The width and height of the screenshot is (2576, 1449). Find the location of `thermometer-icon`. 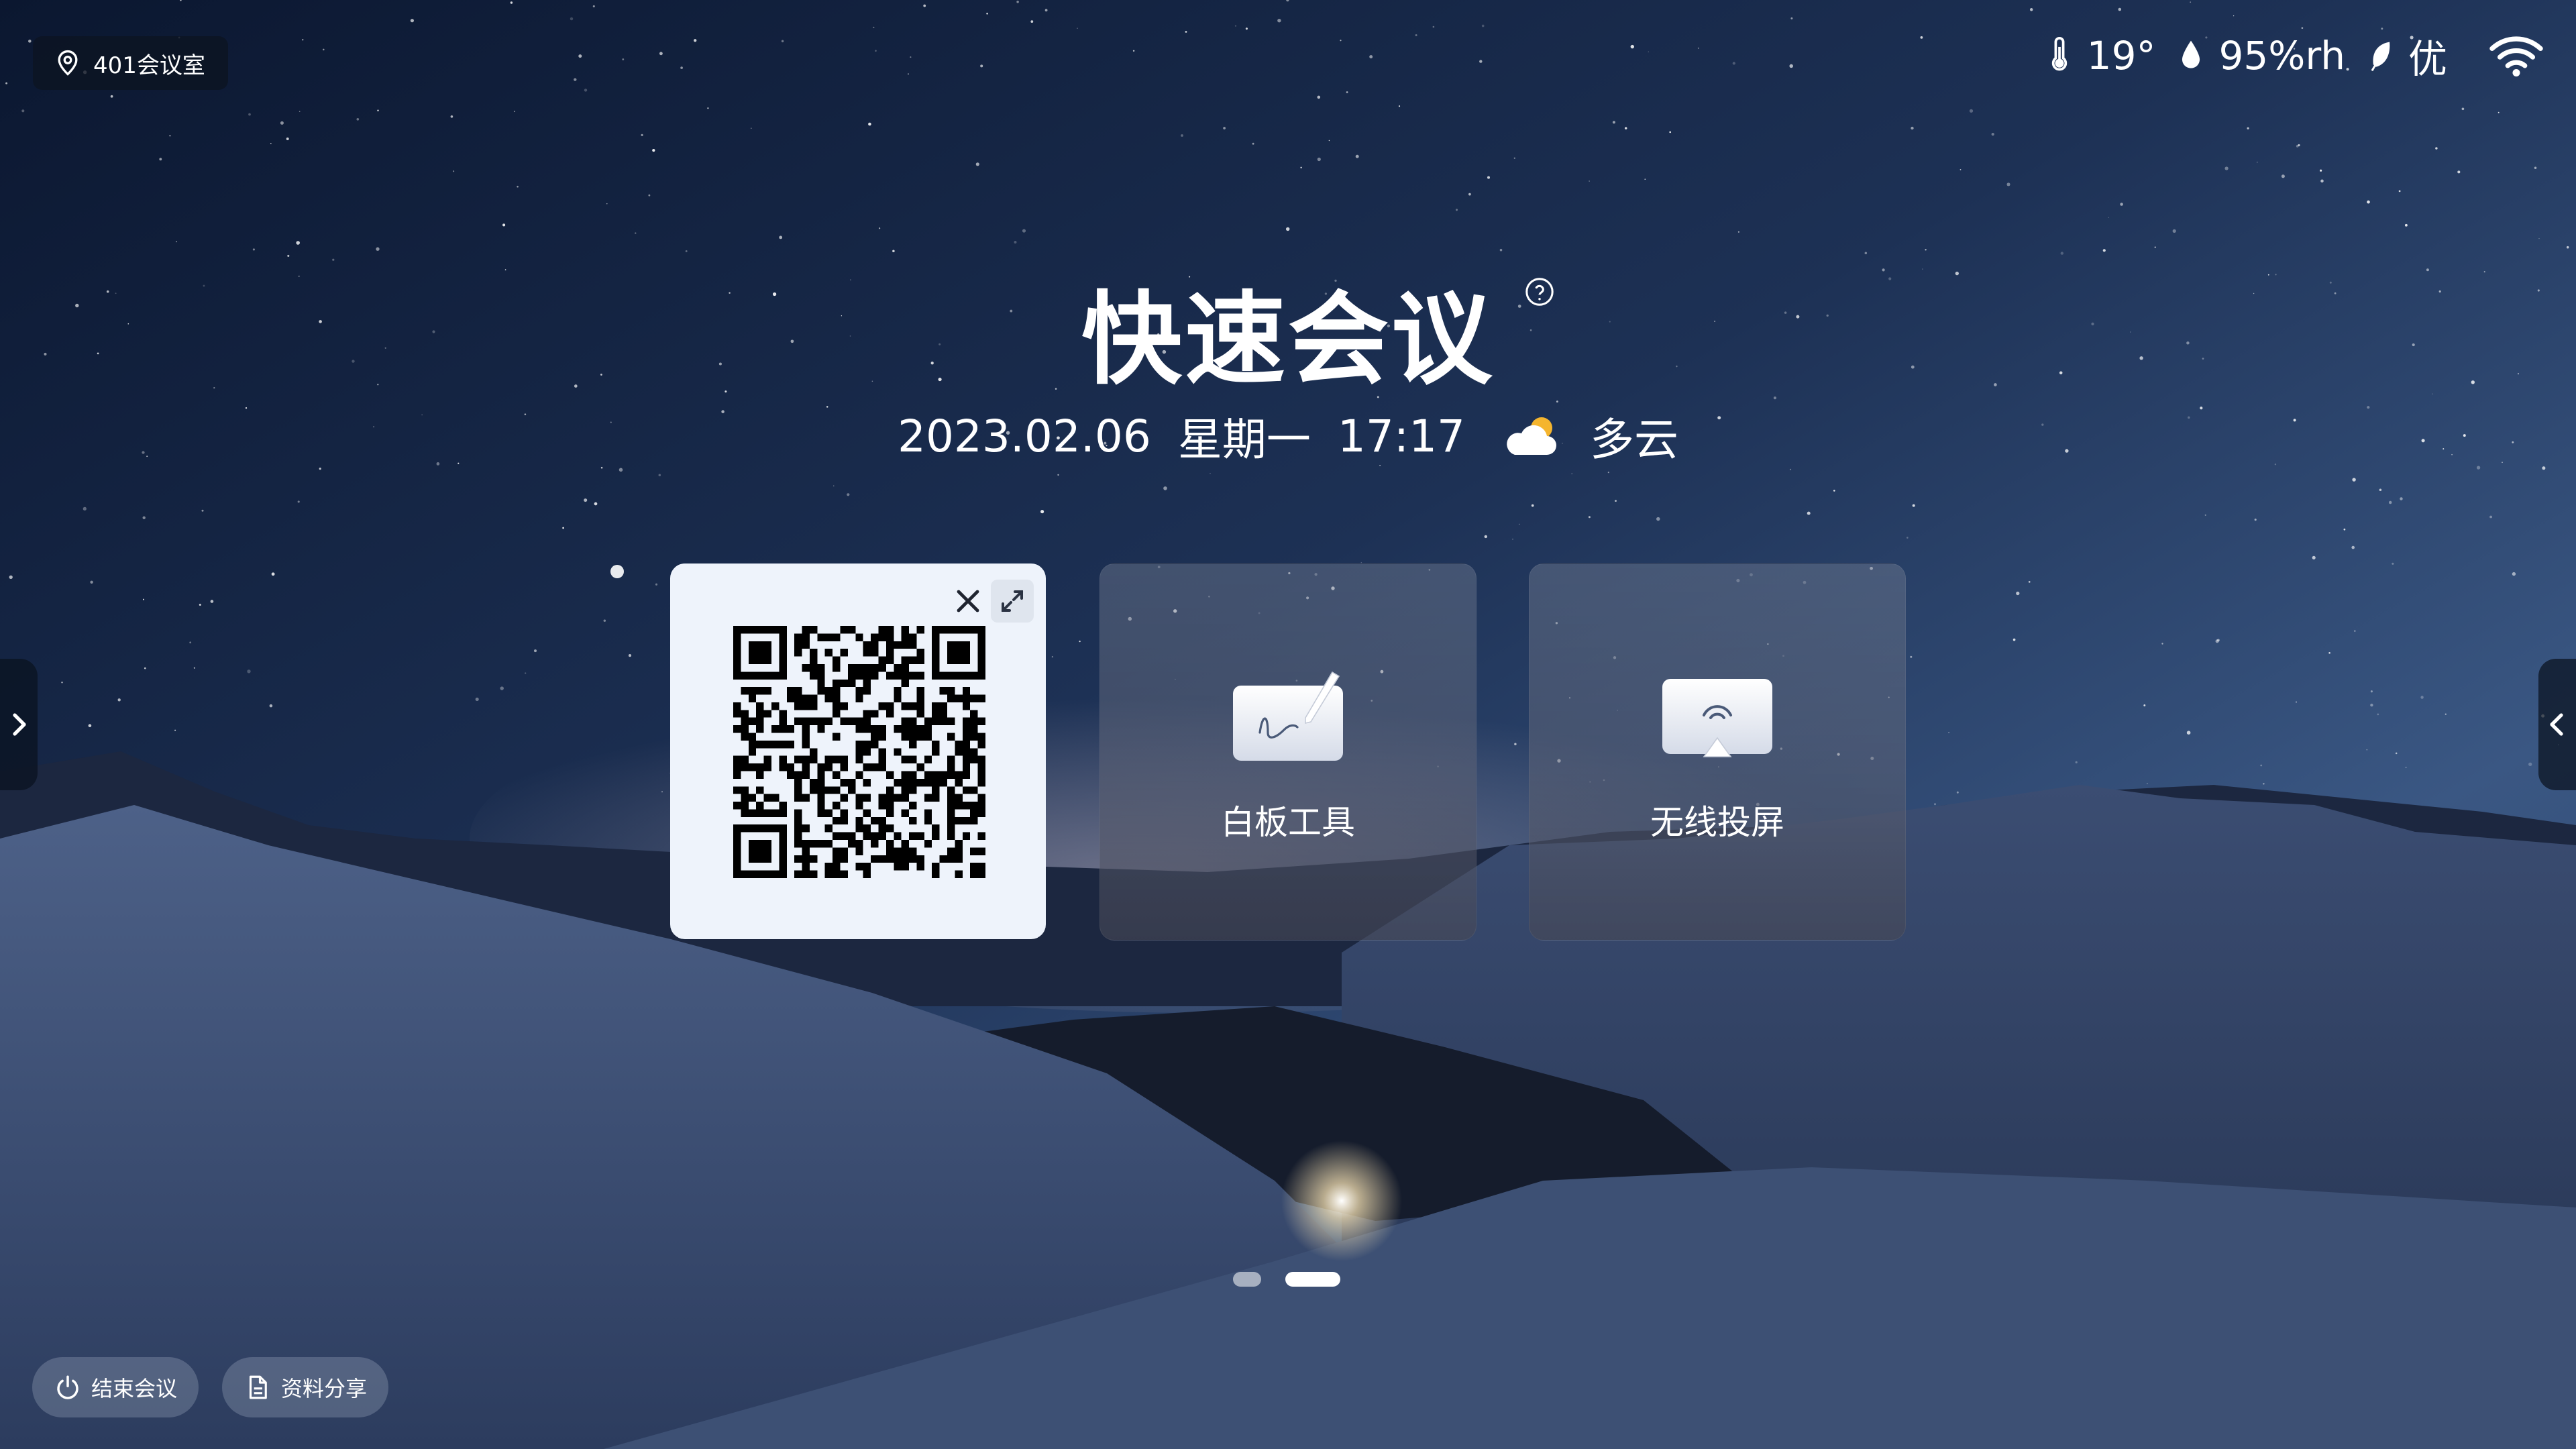

thermometer-icon is located at coordinates (2059, 54).